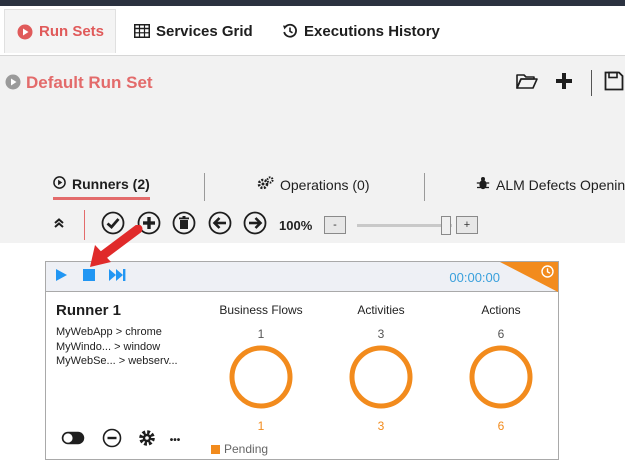 Image resolution: width=625 pixels, height=474 pixels. What do you see at coordinates (108, 347) in the screenshot?
I see `target-app-line: MyWindo... > window` at bounding box center [108, 347].